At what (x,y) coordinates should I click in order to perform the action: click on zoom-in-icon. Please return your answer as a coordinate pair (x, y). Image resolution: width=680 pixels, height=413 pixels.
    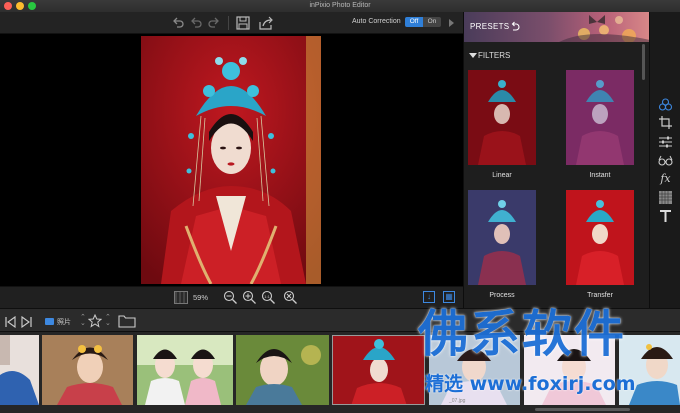
    Looking at the image, I should click on (249, 297).